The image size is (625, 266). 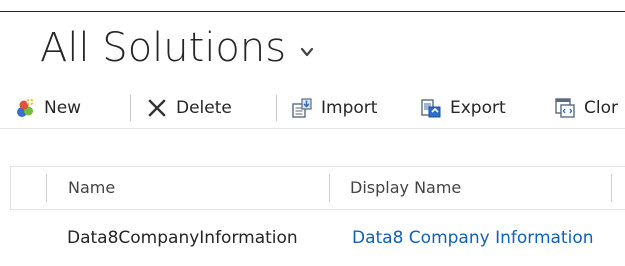 What do you see at coordinates (302, 108) in the screenshot?
I see `import-icon` at bounding box center [302, 108].